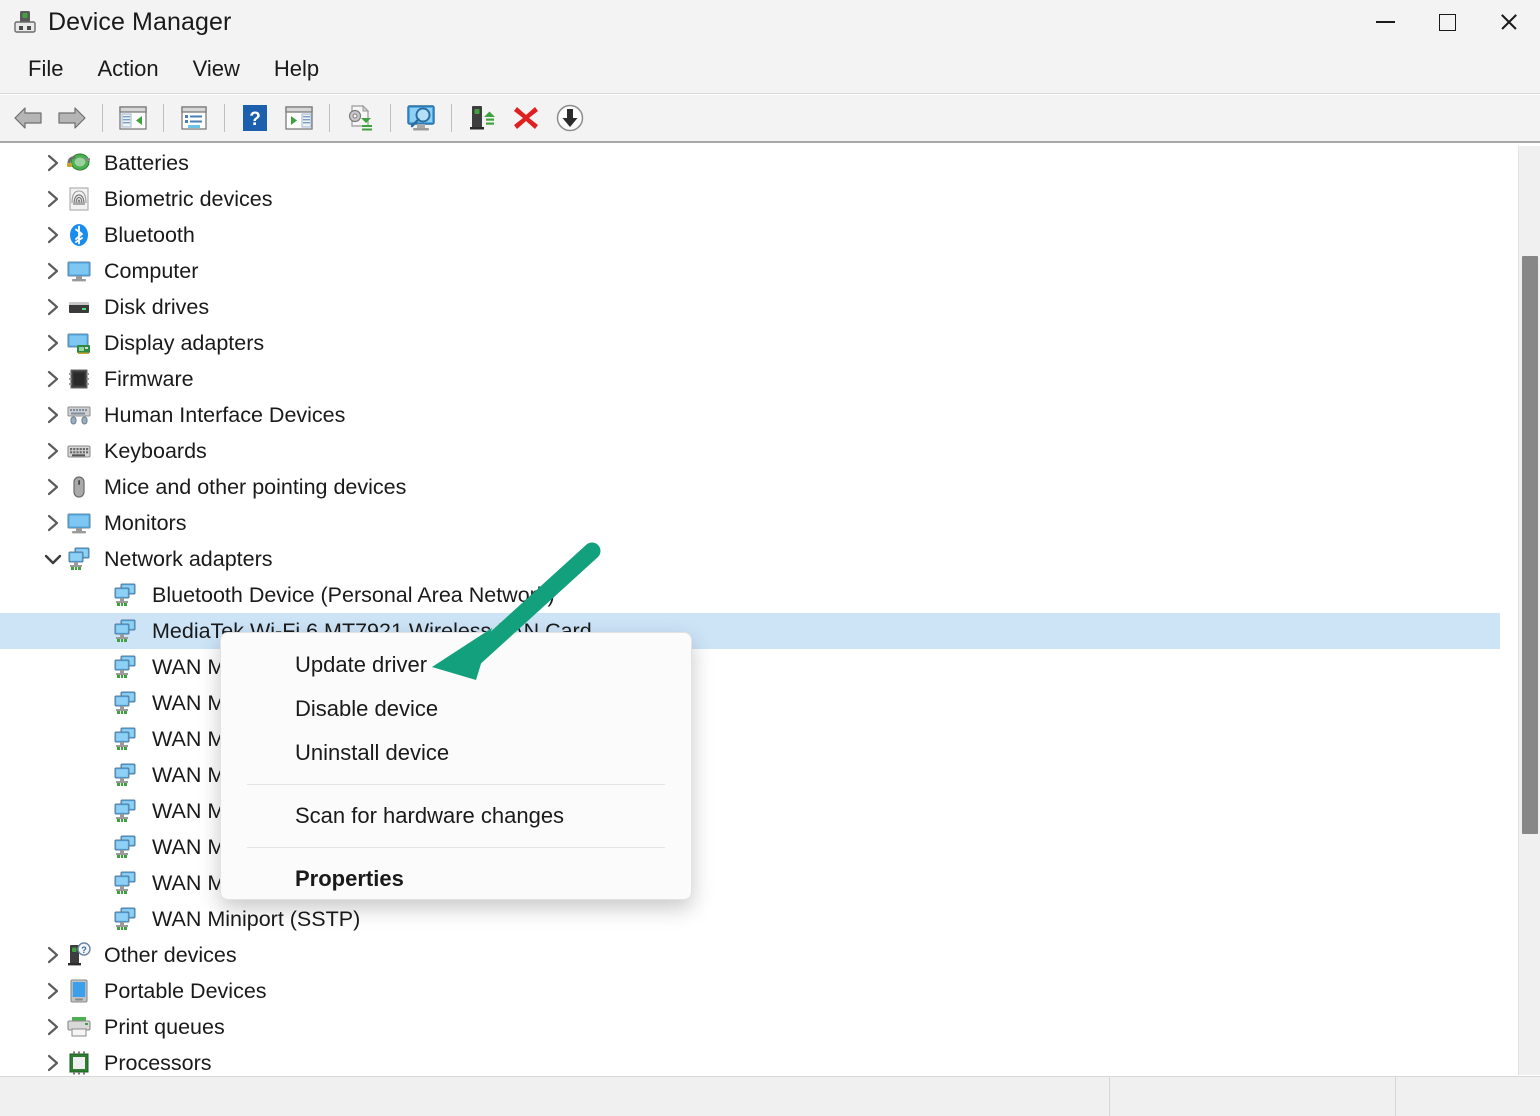 The image size is (1540, 1116). Describe the element at coordinates (750, 1060) in the screenshot. I see `tree-node-processors: Processors` at that location.